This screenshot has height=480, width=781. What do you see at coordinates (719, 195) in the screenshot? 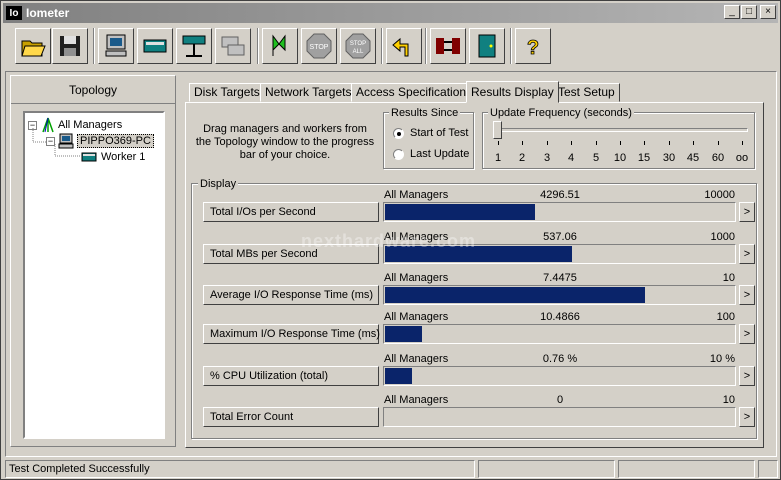
I see `result-max: 10000` at bounding box center [719, 195].